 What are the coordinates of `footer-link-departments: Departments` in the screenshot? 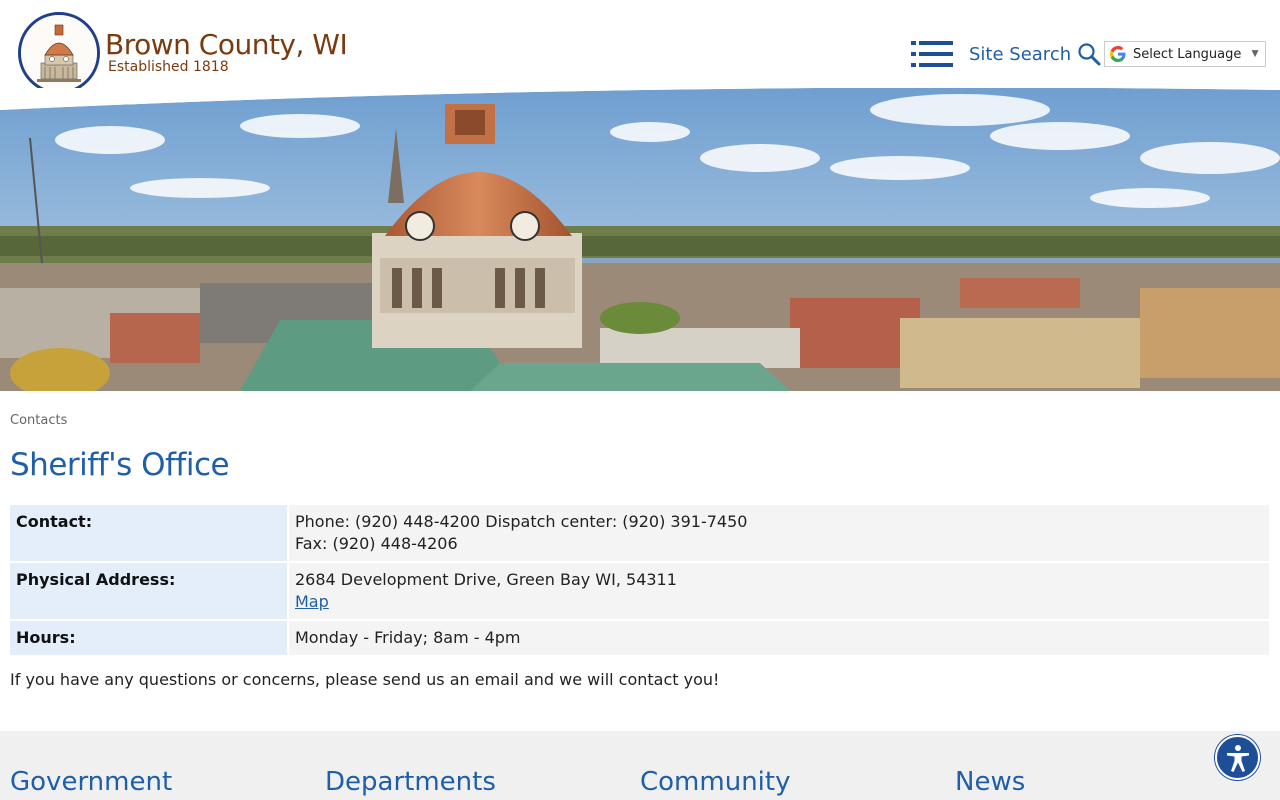 It's located at (410, 782).